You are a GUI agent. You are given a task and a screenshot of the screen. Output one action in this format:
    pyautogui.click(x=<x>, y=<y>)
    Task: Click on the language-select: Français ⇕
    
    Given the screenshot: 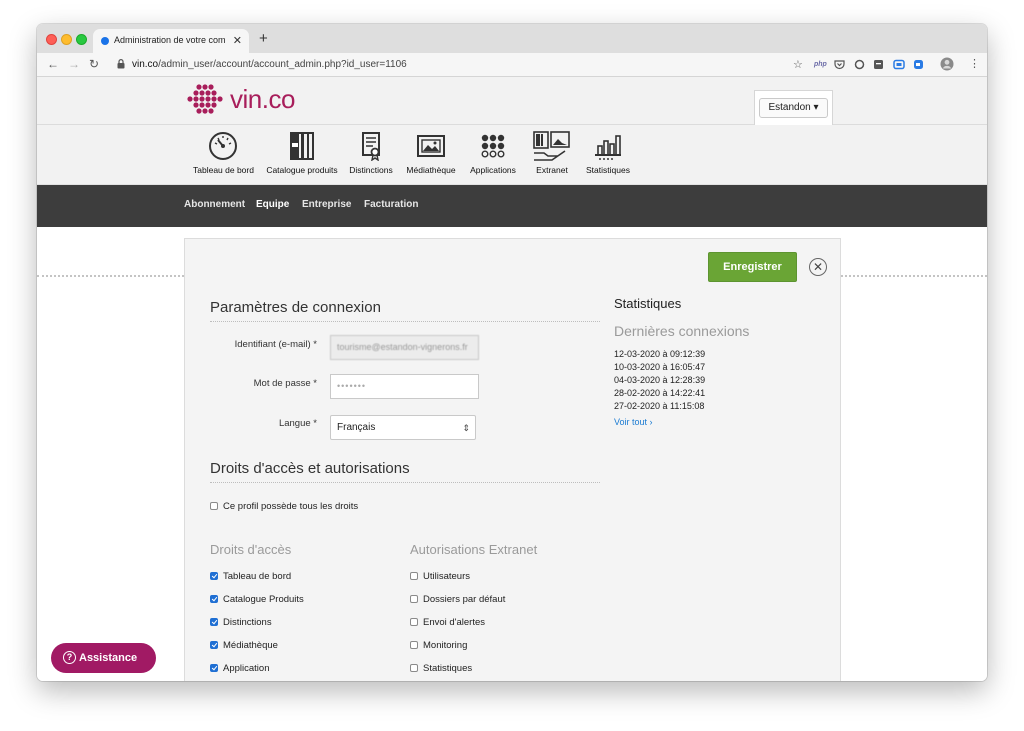 What is the action you would take?
    pyautogui.click(x=403, y=427)
    